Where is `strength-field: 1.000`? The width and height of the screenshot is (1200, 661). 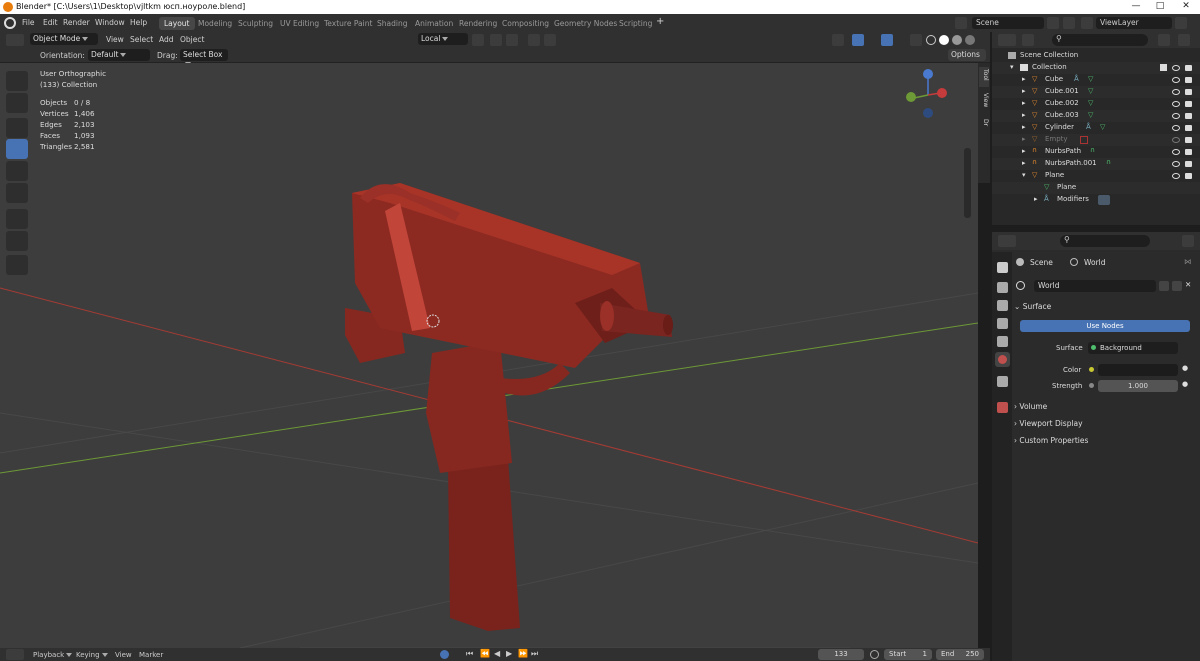 strength-field: 1.000 is located at coordinates (1138, 386).